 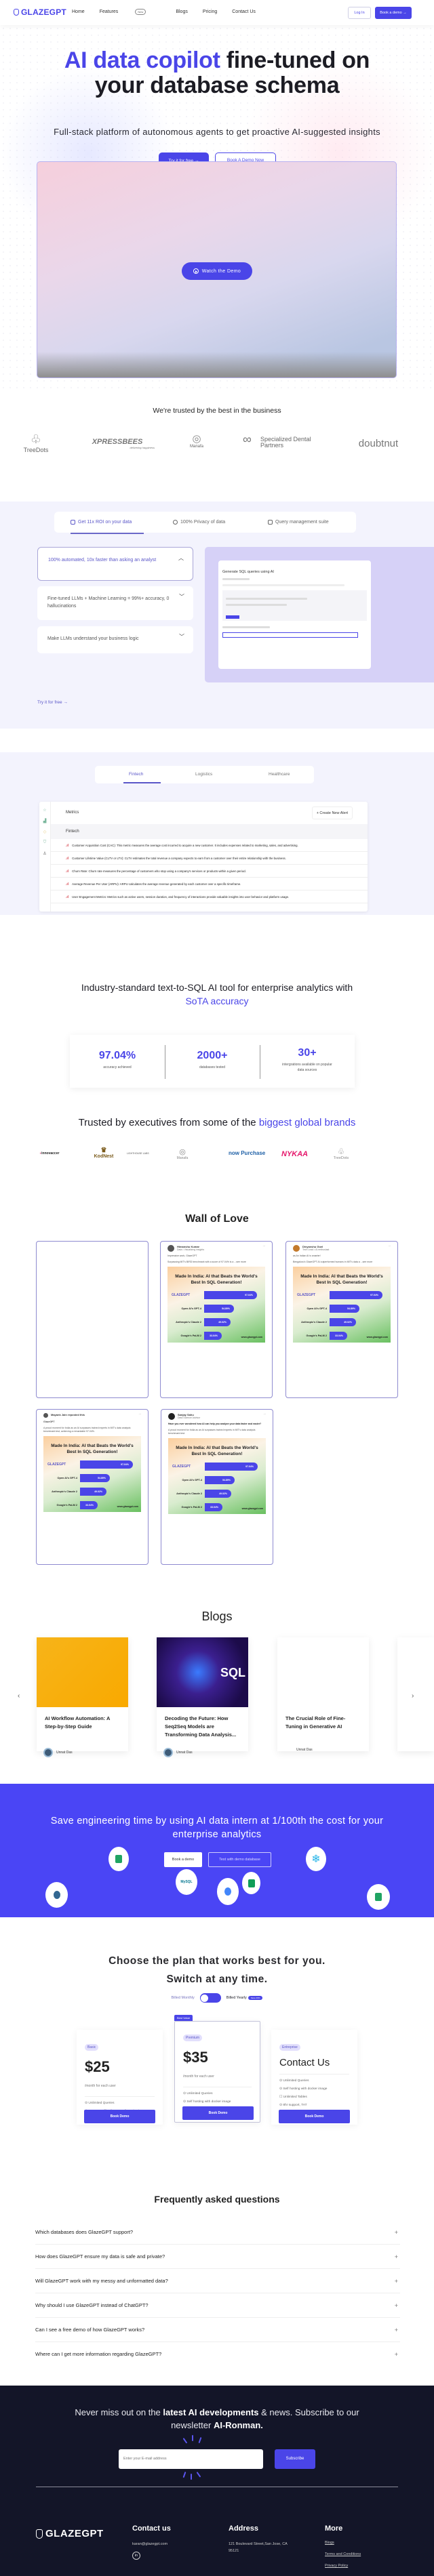 I want to click on tab-roi: Get 11x ROI on your data, so click(x=107, y=523).